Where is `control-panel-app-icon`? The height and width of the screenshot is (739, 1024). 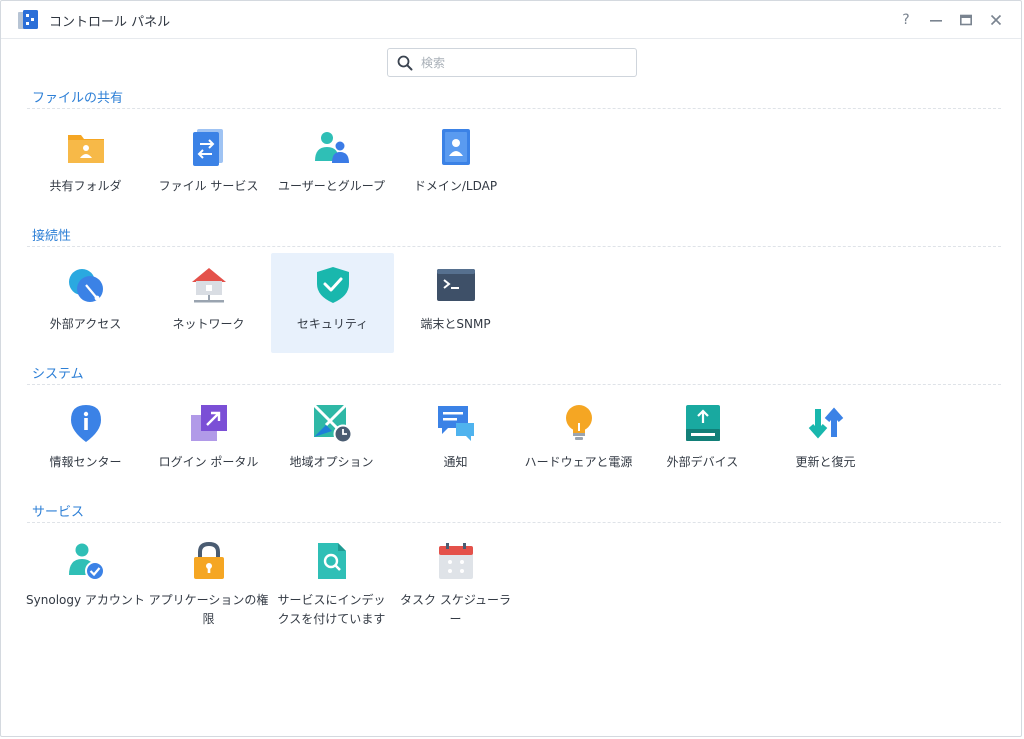 control-panel-app-icon is located at coordinates (28, 19).